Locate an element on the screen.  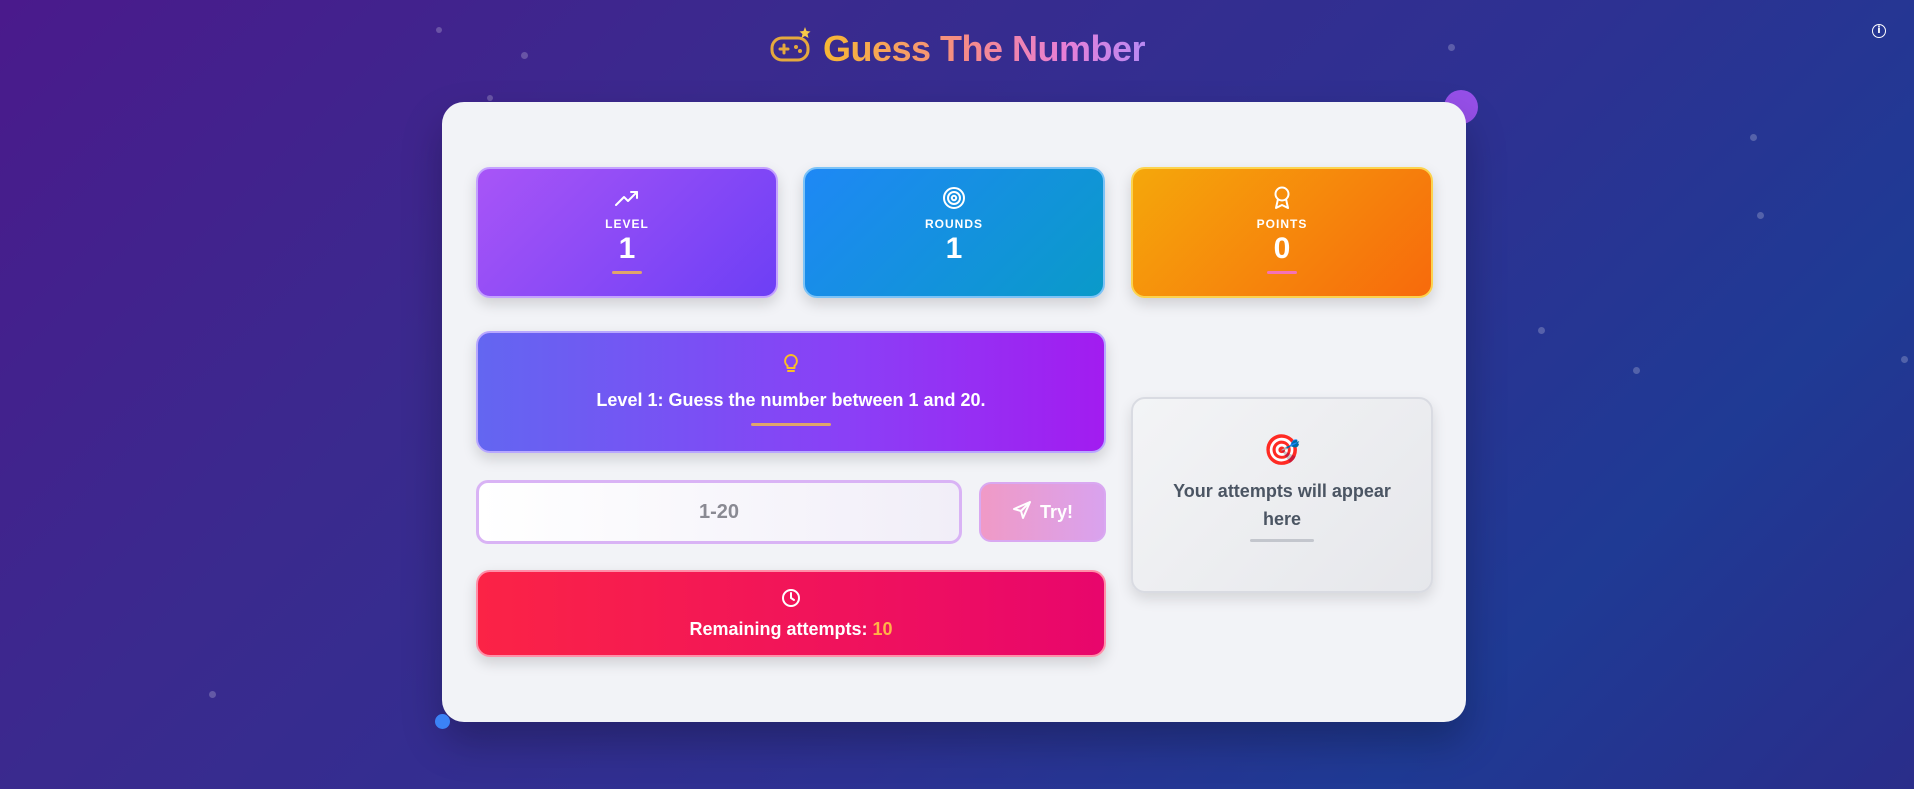
points-value: 0 is located at coordinates (1282, 248).